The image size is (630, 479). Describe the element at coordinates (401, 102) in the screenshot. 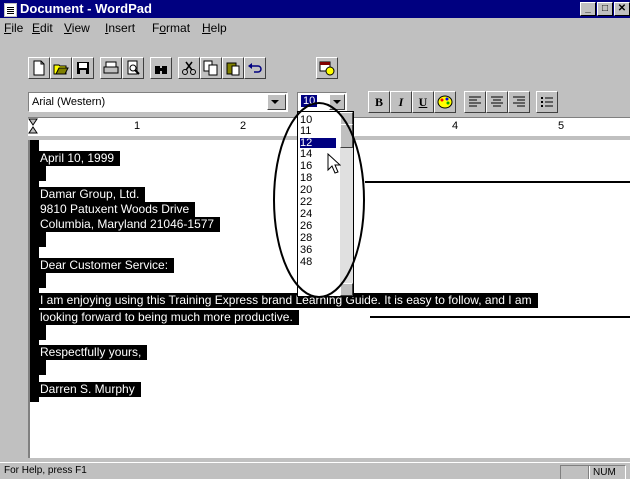

I see `italic-button: I` at that location.